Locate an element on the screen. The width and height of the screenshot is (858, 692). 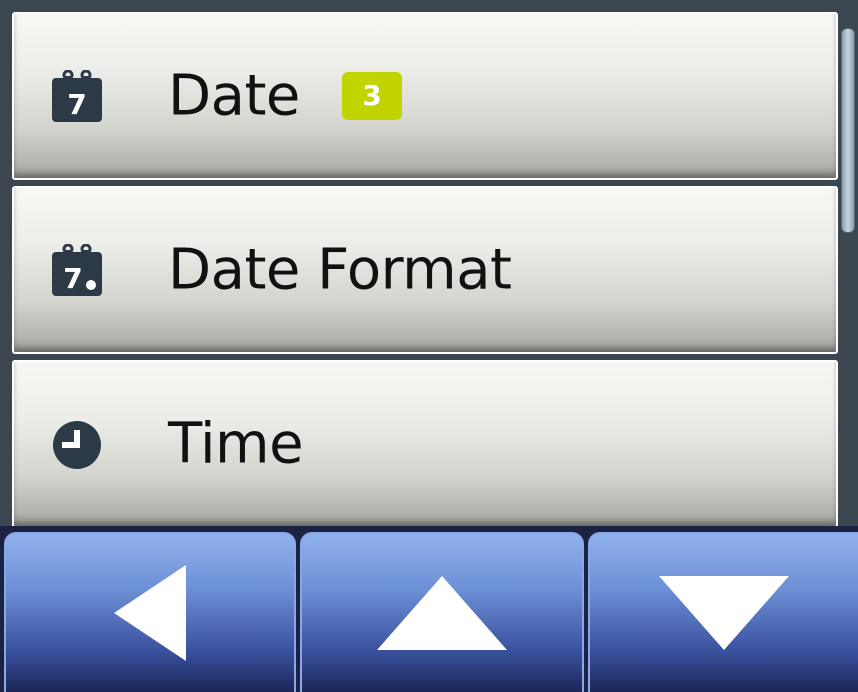
arrow-down-icon is located at coordinates (724, 613).